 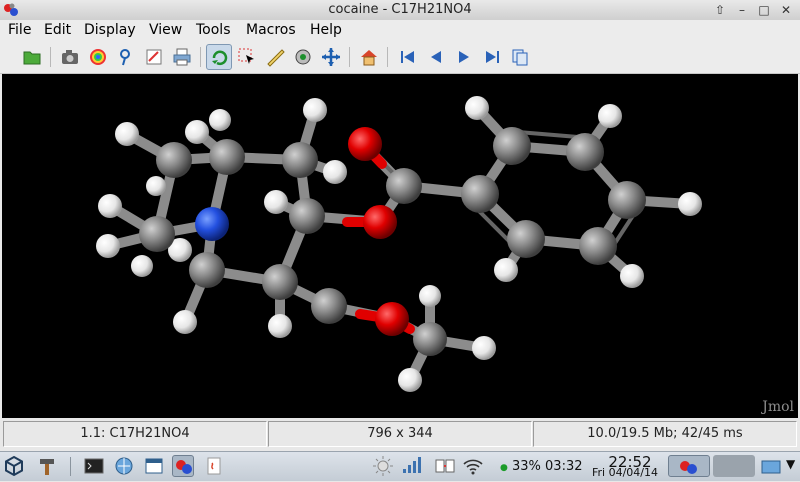 What do you see at coordinates (47, 466) in the screenshot?
I see `tools-icon` at bounding box center [47, 466].